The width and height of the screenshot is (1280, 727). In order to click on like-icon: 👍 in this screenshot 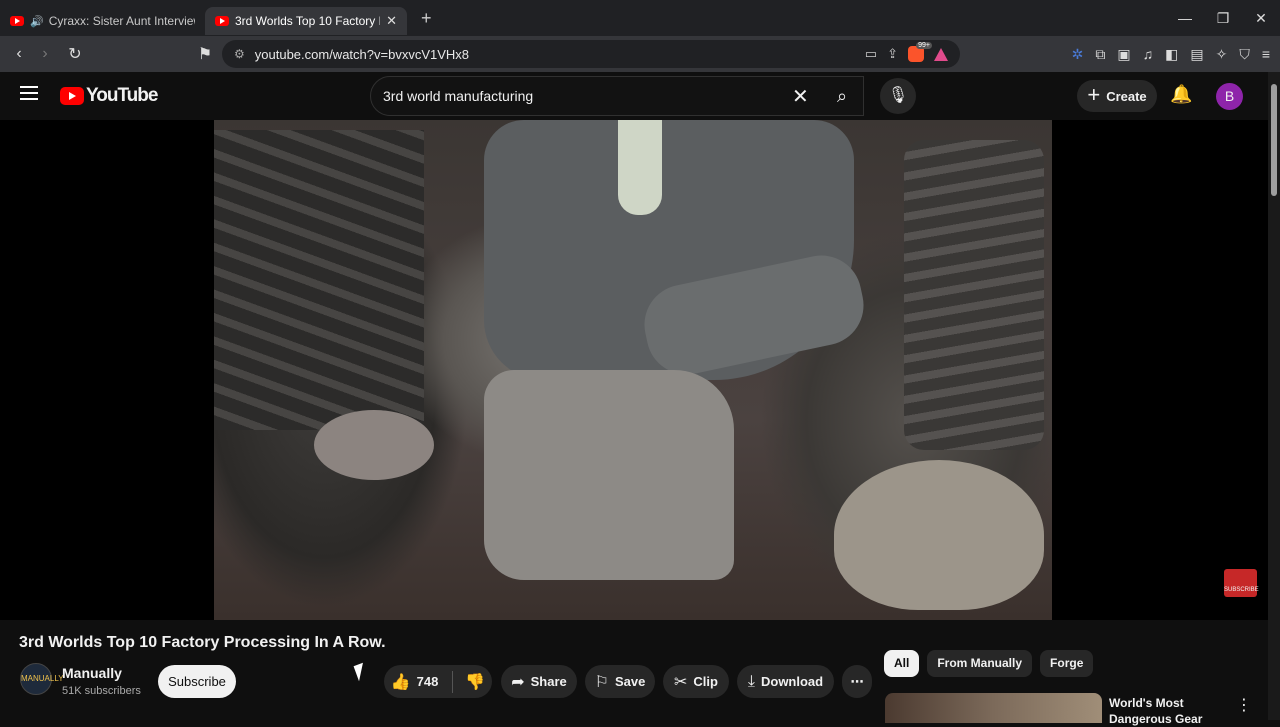, I will do `click(401, 682)`.